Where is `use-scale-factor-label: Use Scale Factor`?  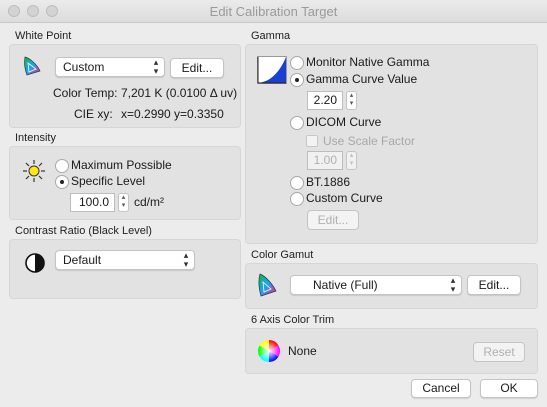 use-scale-factor-label: Use Scale Factor is located at coordinates (369, 141).